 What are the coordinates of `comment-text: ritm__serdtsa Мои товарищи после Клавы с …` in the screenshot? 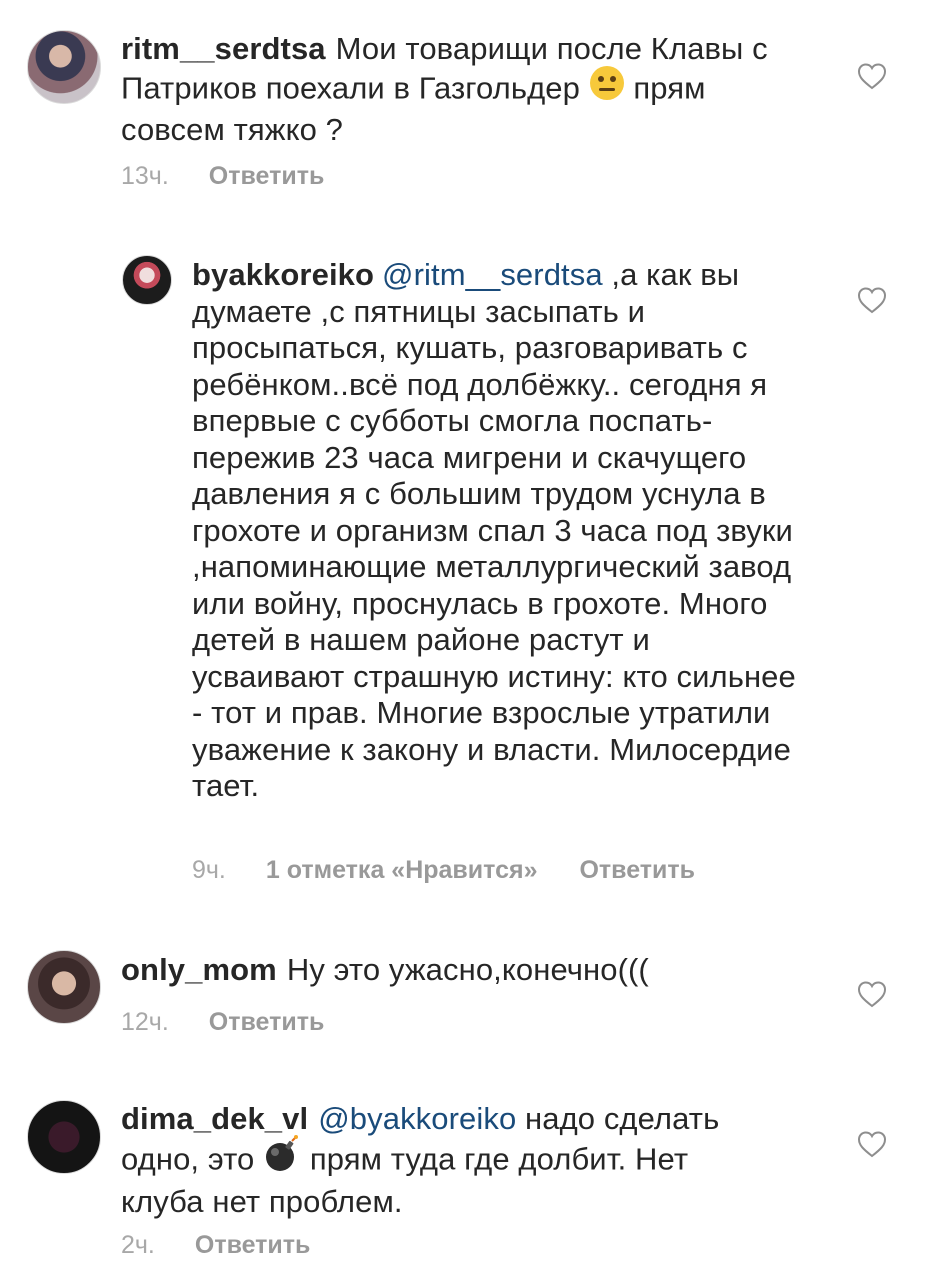 It's located at (444, 89).